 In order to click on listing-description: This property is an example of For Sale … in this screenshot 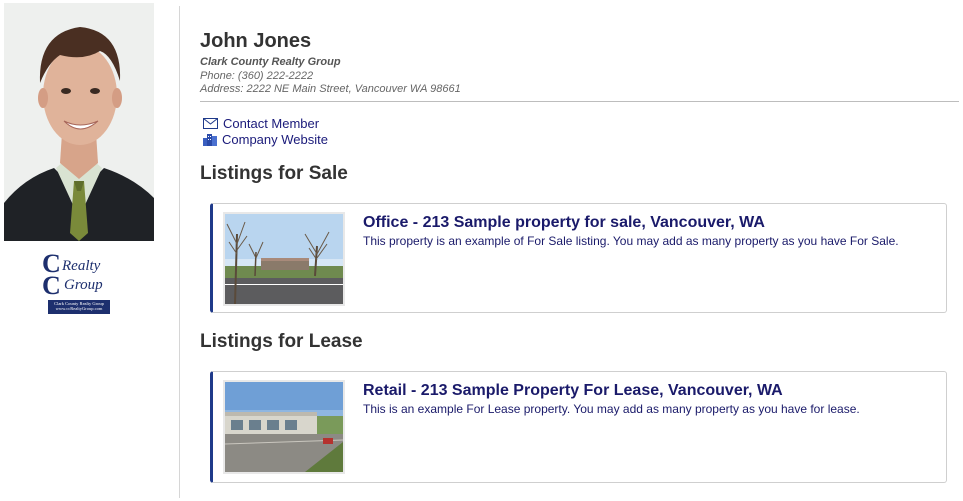, I will do `click(631, 241)`.